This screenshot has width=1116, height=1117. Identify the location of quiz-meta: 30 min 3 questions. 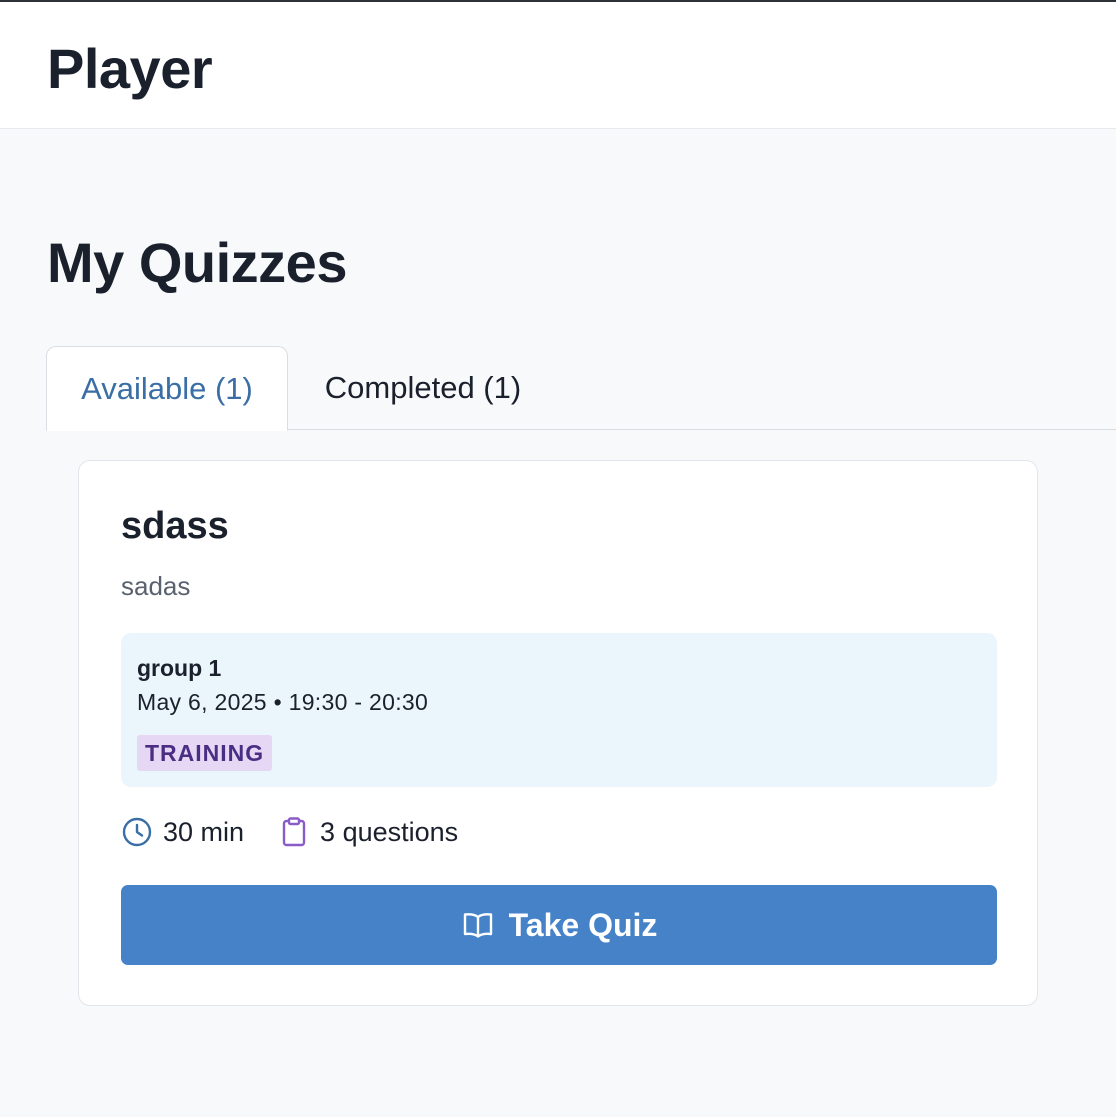
(289, 832).